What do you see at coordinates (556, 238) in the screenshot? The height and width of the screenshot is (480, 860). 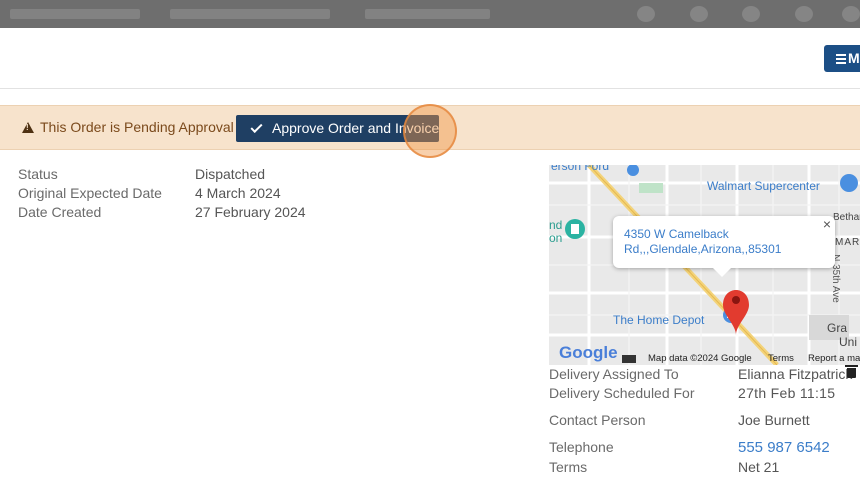 I see `map-label-on: on` at bounding box center [556, 238].